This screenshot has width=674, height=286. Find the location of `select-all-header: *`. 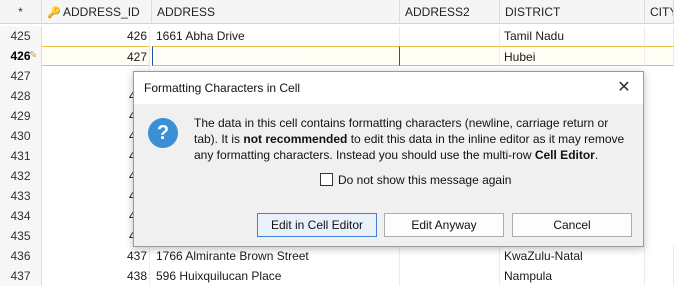

select-all-header: * is located at coordinates (21, 12).